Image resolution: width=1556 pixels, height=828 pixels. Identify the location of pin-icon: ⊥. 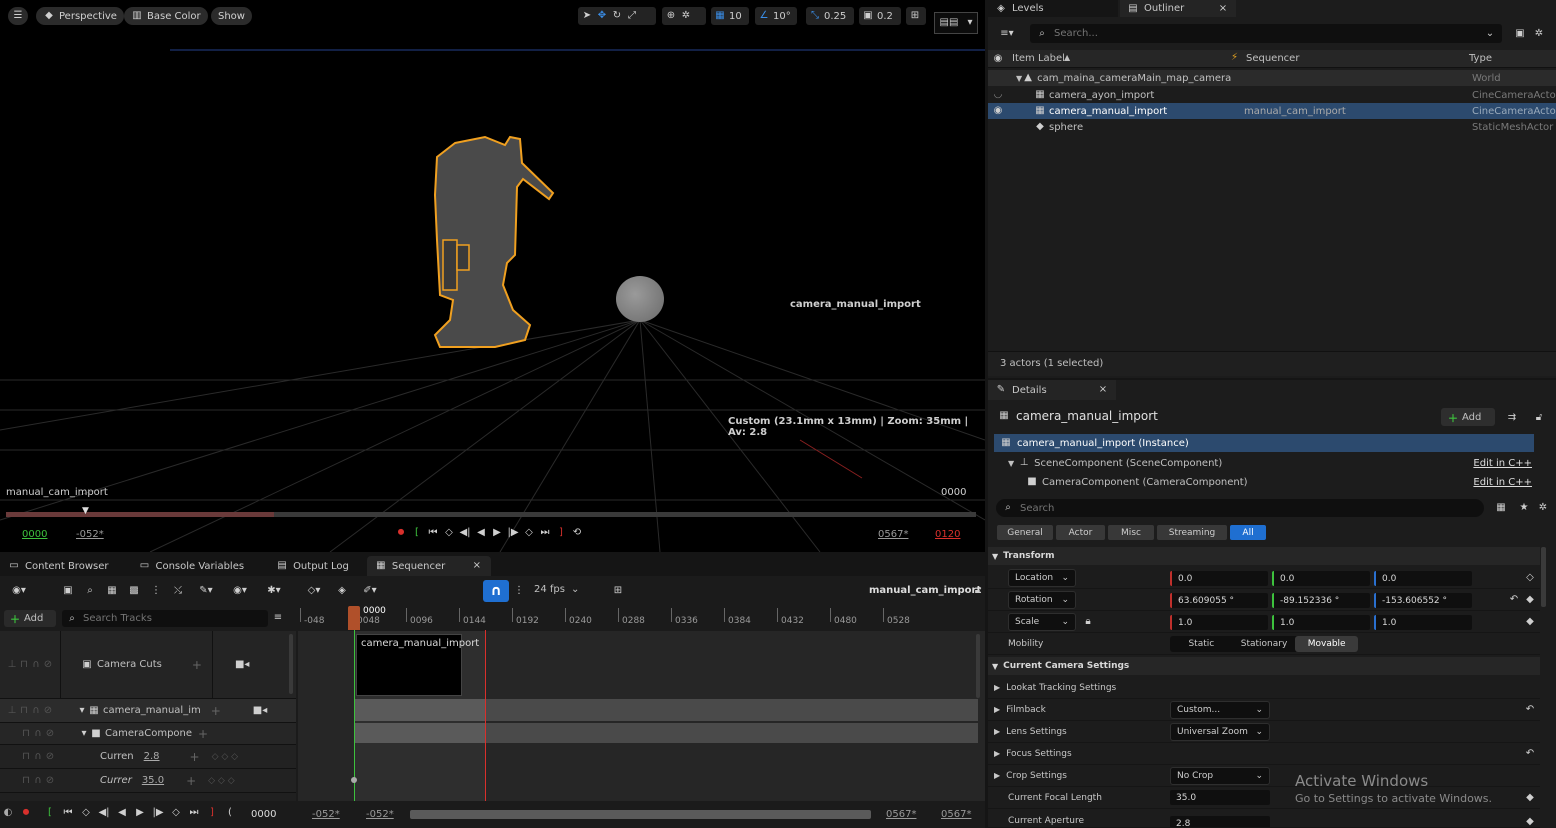
(12, 665).